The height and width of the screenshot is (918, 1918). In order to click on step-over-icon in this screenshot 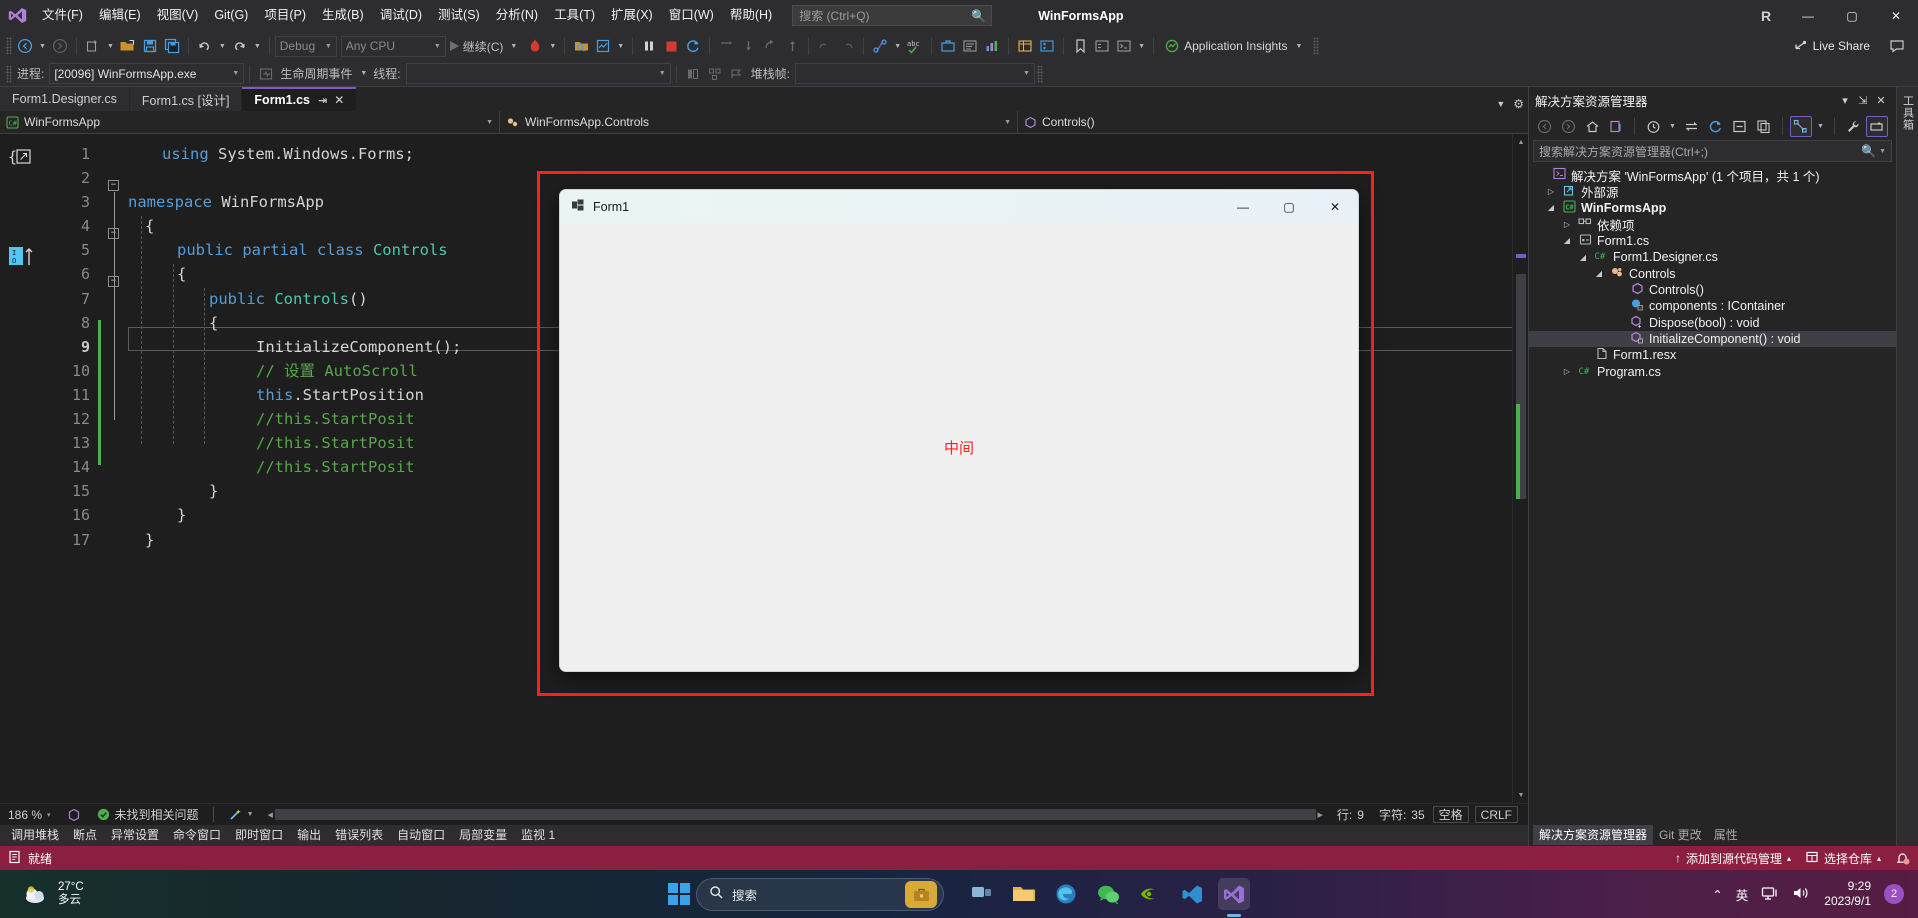, I will do `click(748, 46)`.